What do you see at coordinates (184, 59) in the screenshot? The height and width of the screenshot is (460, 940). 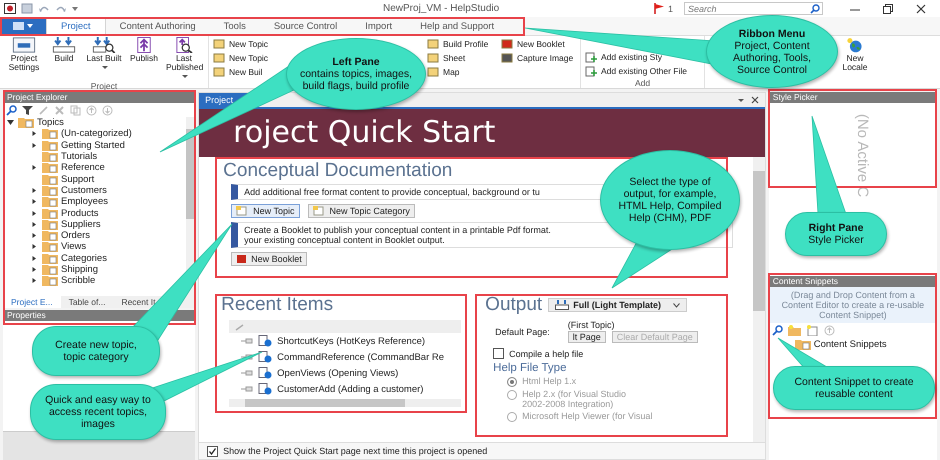 I see `ribbon-button: Last Published` at bounding box center [184, 59].